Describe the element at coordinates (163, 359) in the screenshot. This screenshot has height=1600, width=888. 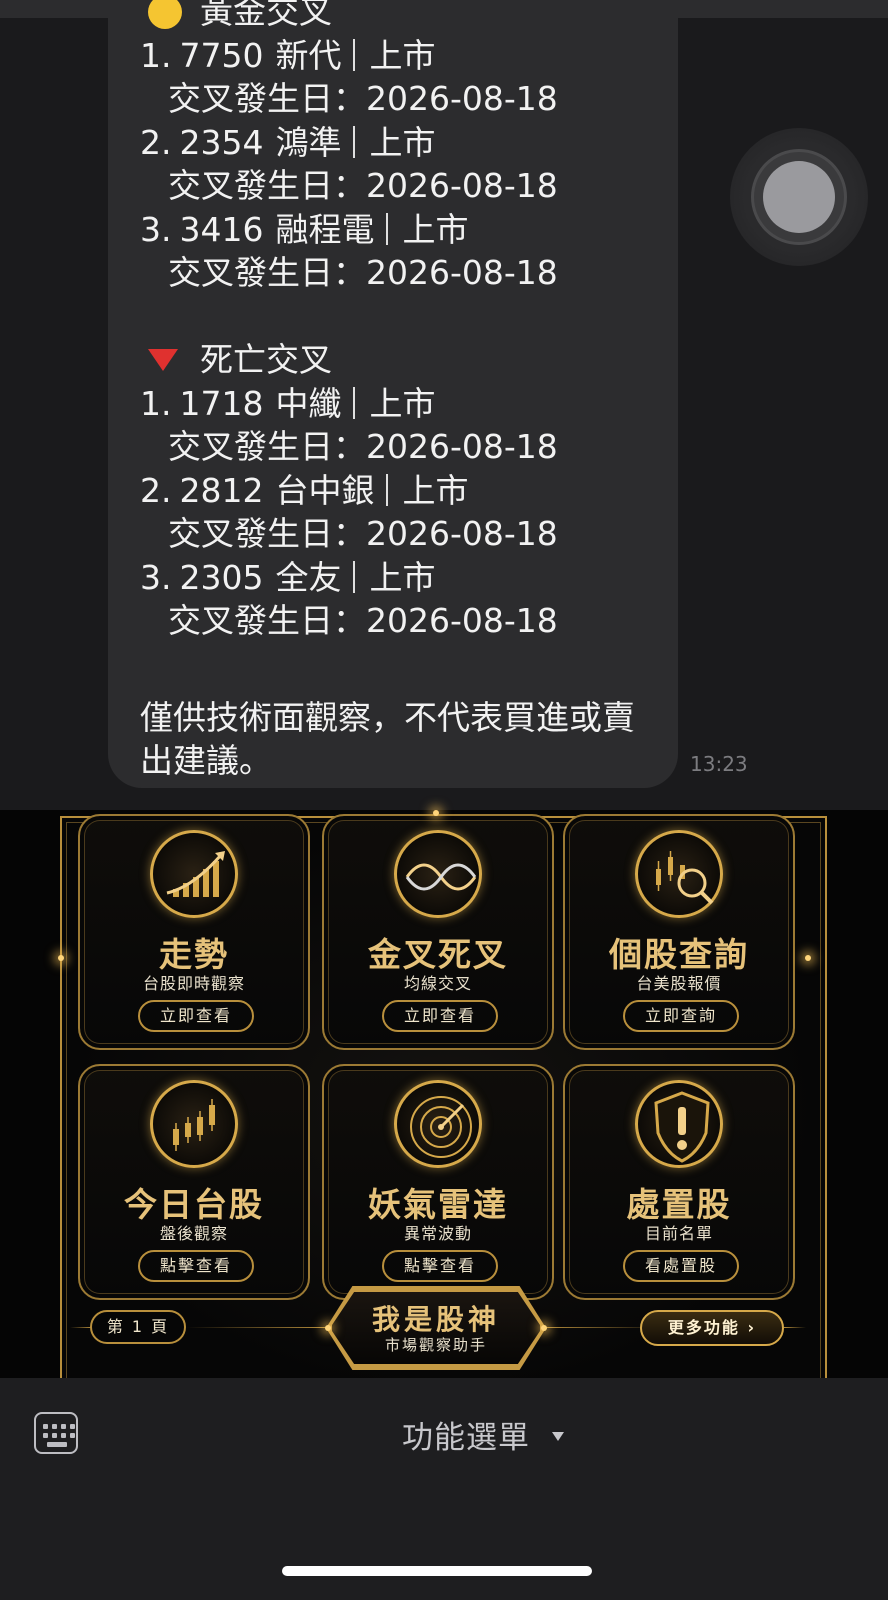
I see `down-triangle-icon` at that location.